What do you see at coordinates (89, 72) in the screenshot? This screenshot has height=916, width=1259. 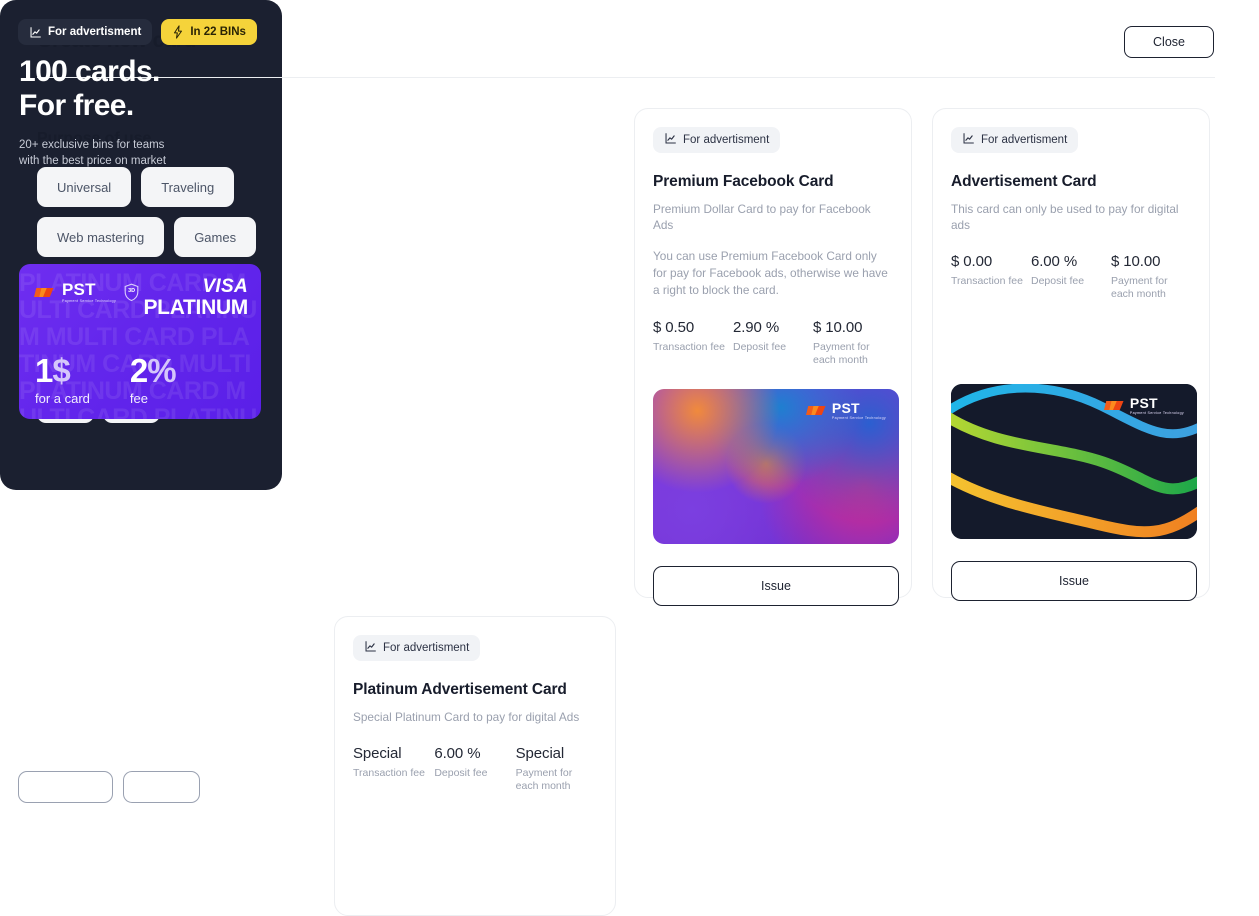 I see `promo-headline-line1: 100 cards.` at bounding box center [89, 72].